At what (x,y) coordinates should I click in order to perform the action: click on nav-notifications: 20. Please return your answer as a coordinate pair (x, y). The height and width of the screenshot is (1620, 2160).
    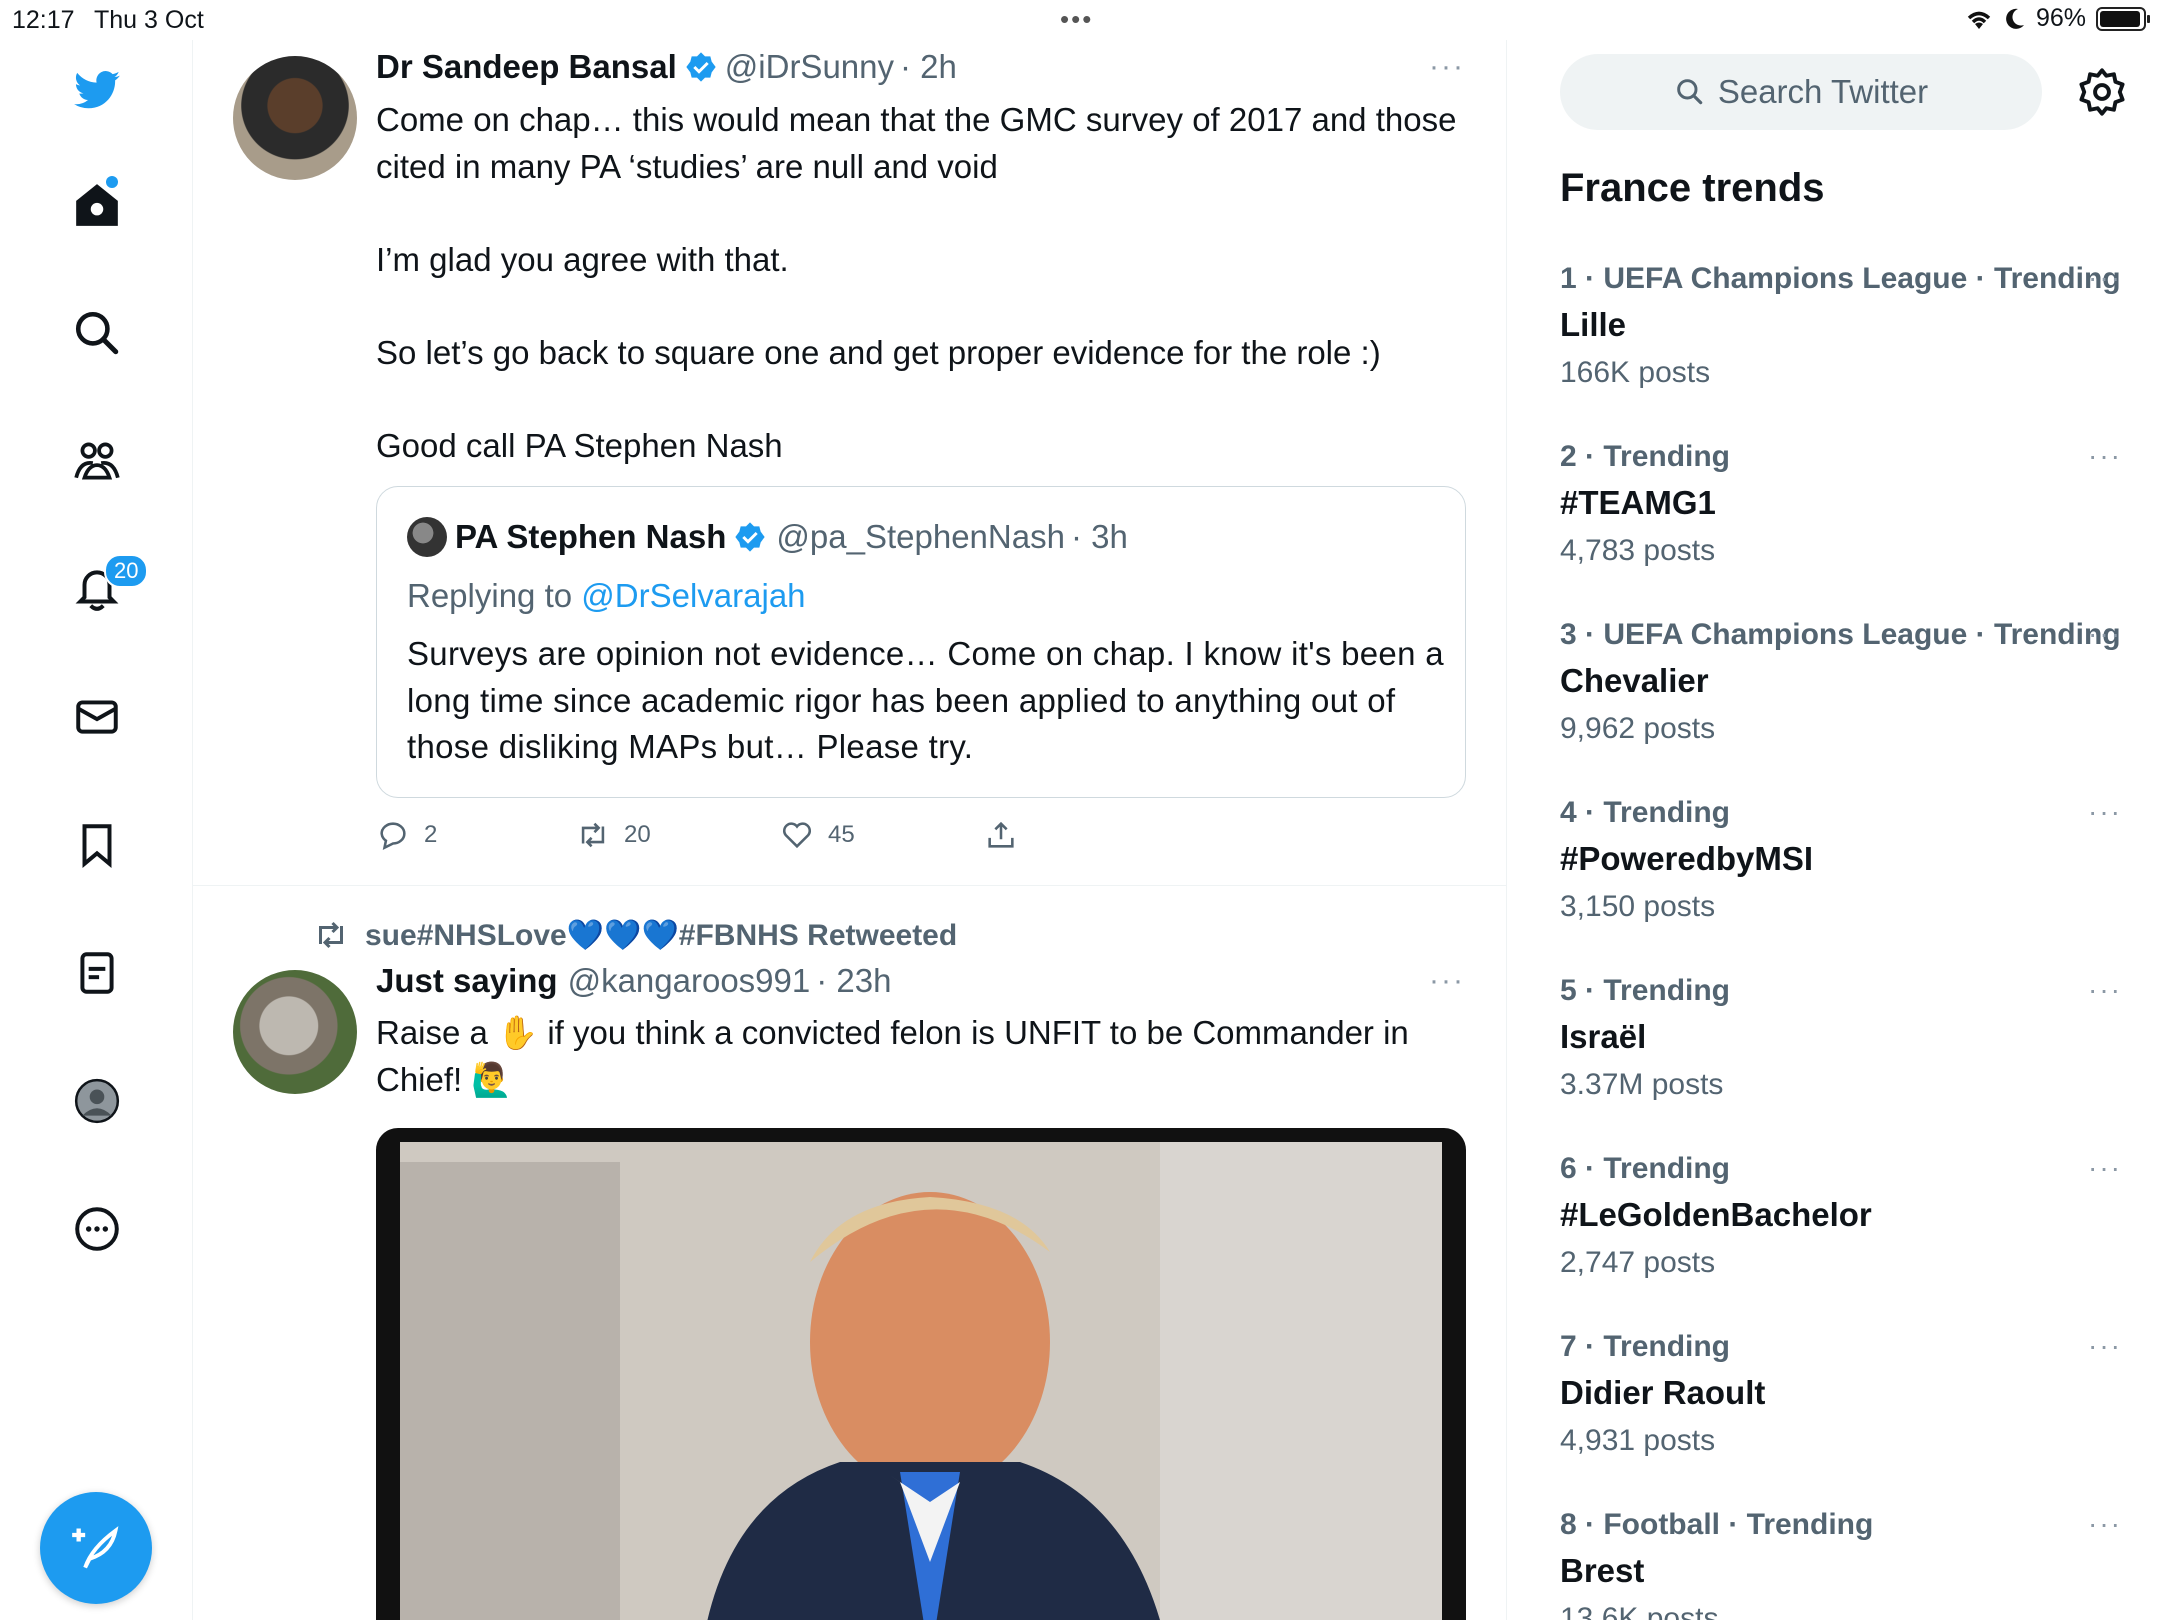
    Looking at the image, I should click on (107, 587).